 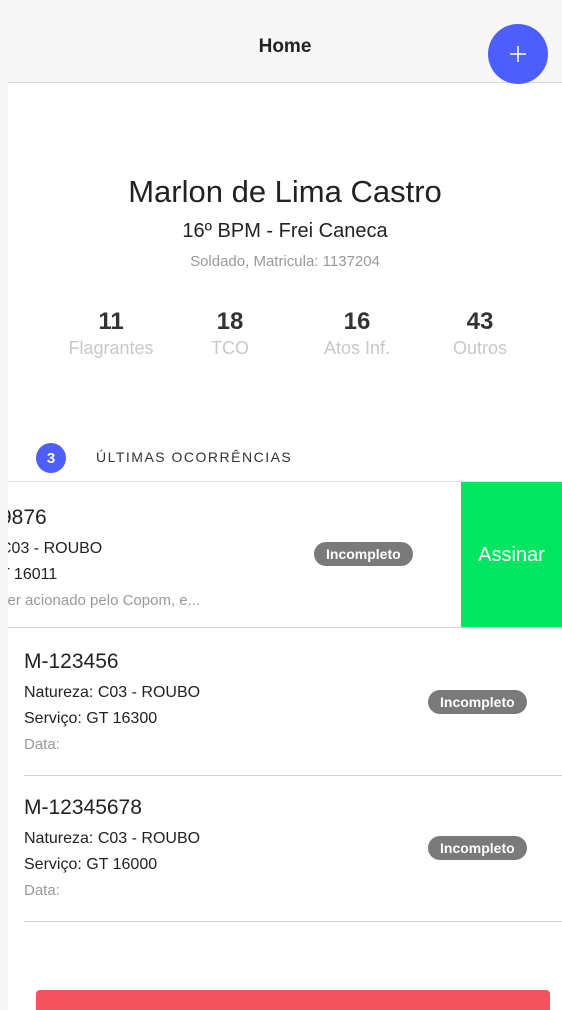 I want to click on navbar: Home, so click(x=285, y=46).